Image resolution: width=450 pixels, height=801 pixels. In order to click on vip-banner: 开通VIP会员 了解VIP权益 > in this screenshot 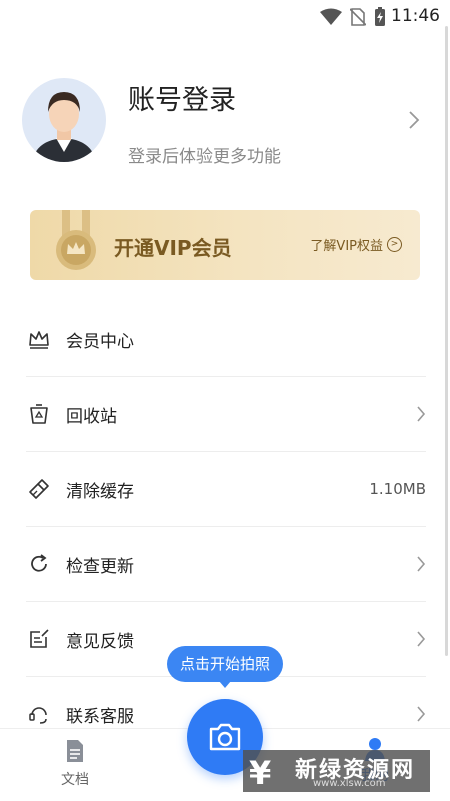, I will do `click(225, 245)`.